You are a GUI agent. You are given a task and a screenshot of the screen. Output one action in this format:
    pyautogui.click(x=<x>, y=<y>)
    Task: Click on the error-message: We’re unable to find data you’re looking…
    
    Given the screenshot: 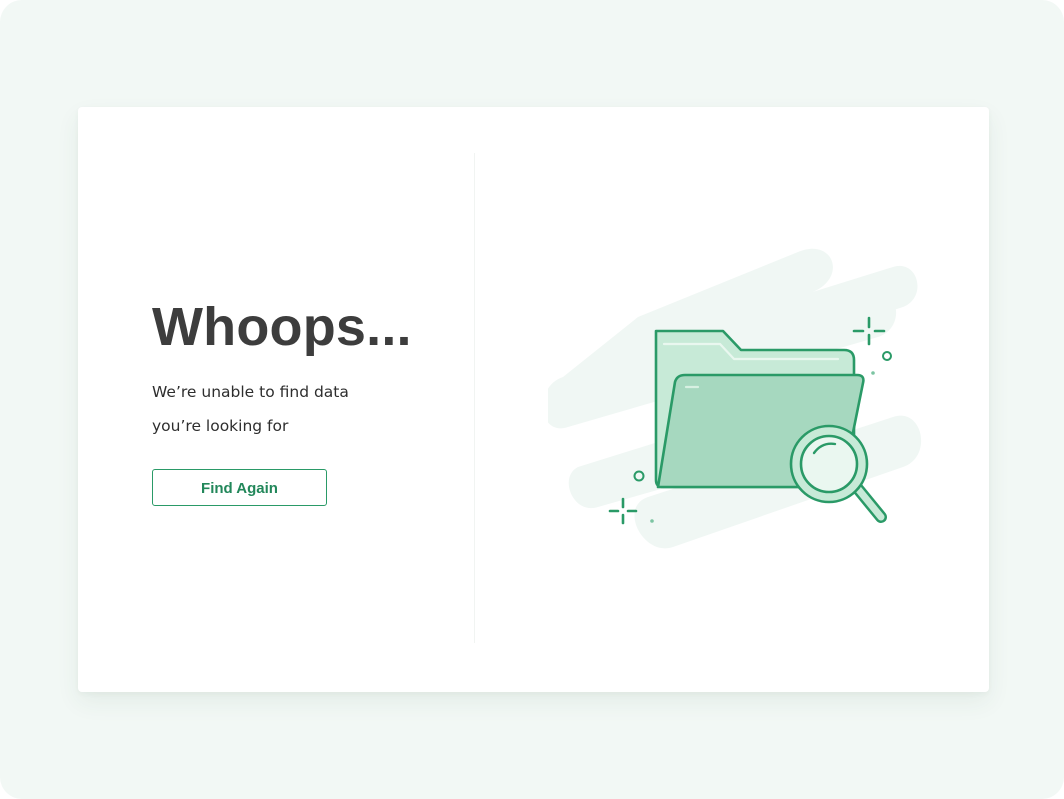 What is the action you would take?
    pyautogui.click(x=250, y=409)
    